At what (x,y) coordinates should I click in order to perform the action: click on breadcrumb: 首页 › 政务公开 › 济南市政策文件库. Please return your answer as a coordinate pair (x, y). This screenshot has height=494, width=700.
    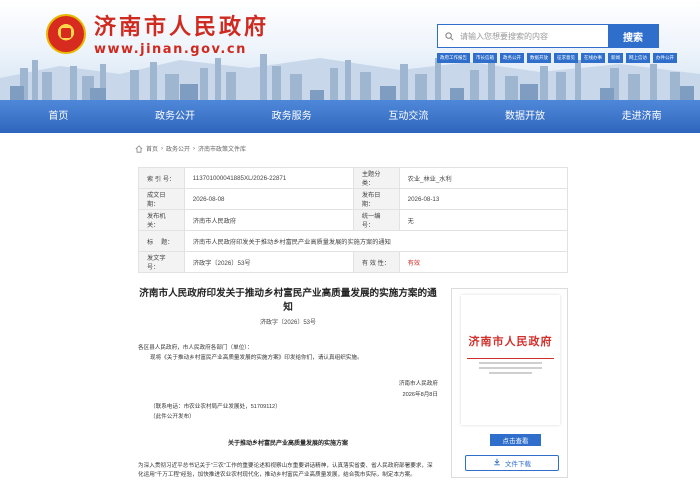
    Looking at the image, I should click on (190, 148).